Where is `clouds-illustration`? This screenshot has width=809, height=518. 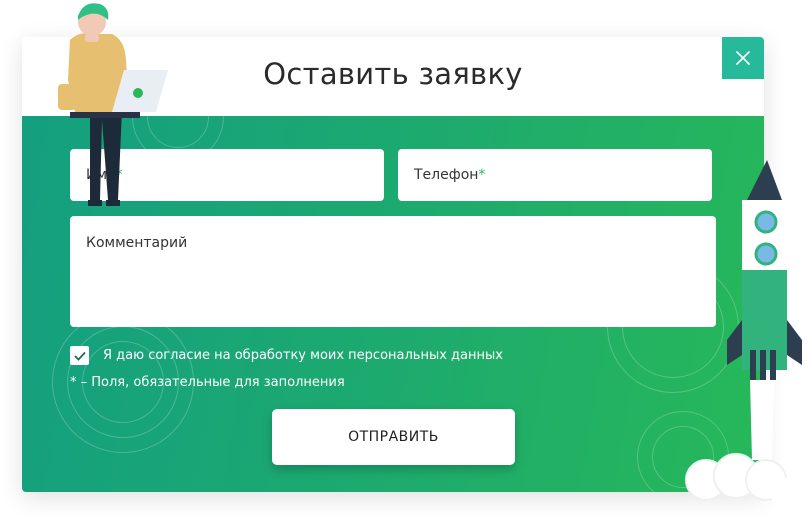
clouds-illustration is located at coordinates (741, 479).